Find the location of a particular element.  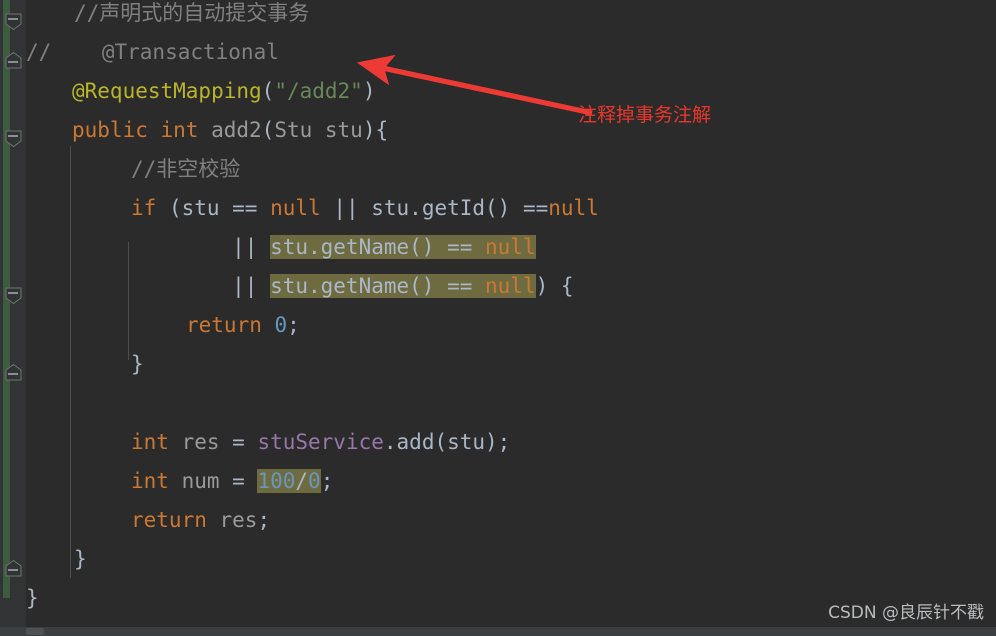

code-line: || stu.getName() == null) { is located at coordinates (300, 286).